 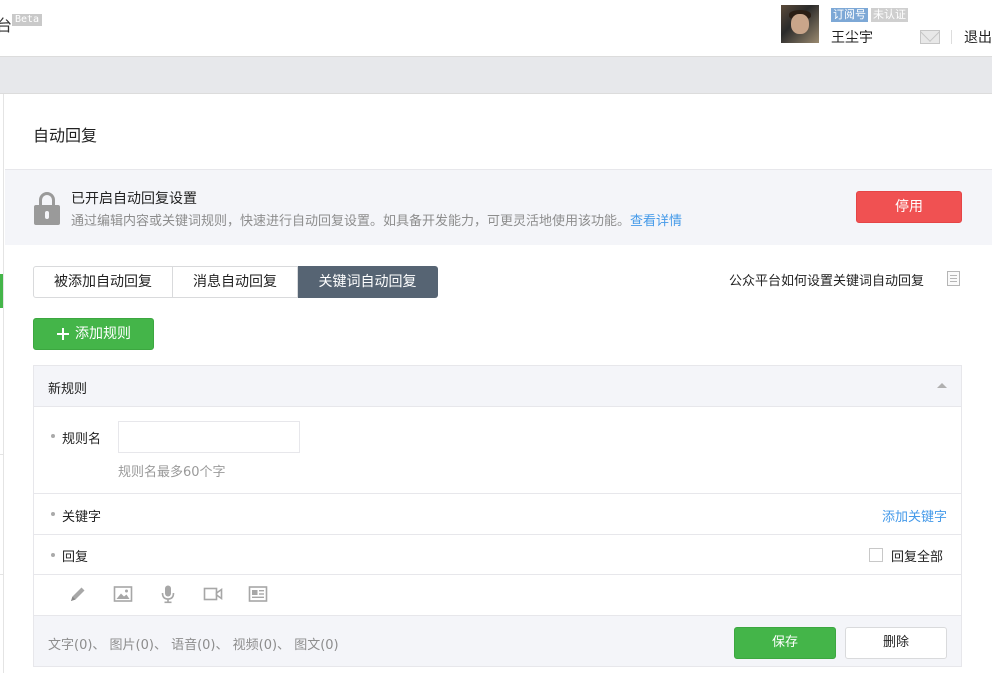 What do you see at coordinates (258, 594) in the screenshot?
I see `news-icon` at bounding box center [258, 594].